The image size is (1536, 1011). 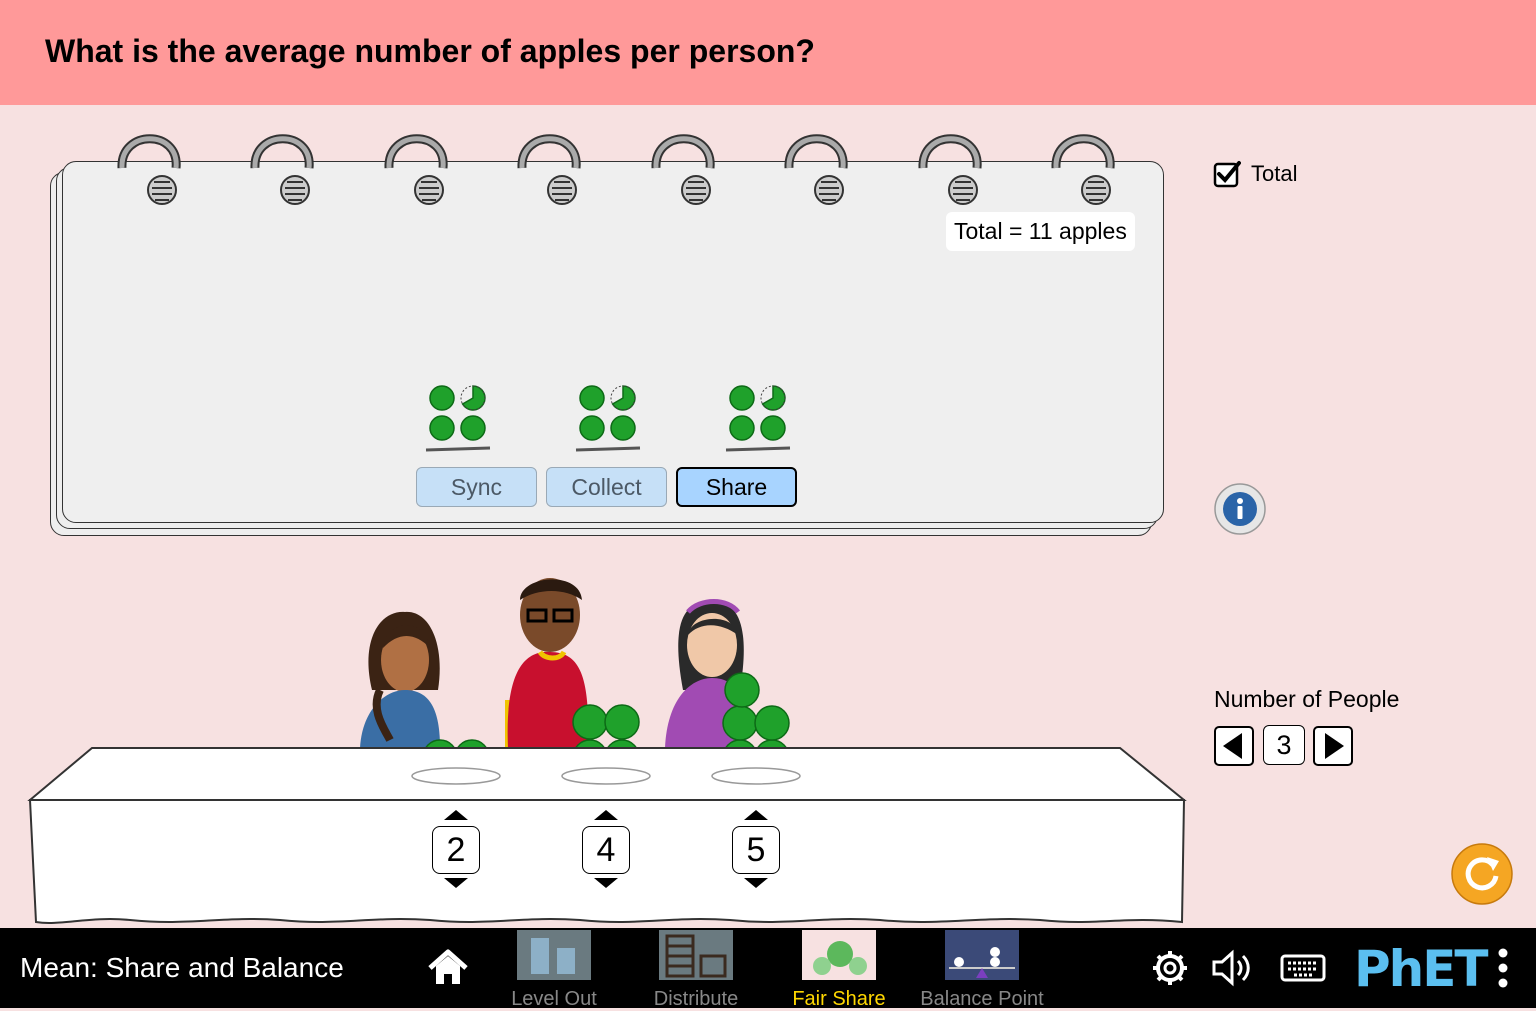 What do you see at coordinates (982, 955) in the screenshot?
I see `balance-point-thumbnail` at bounding box center [982, 955].